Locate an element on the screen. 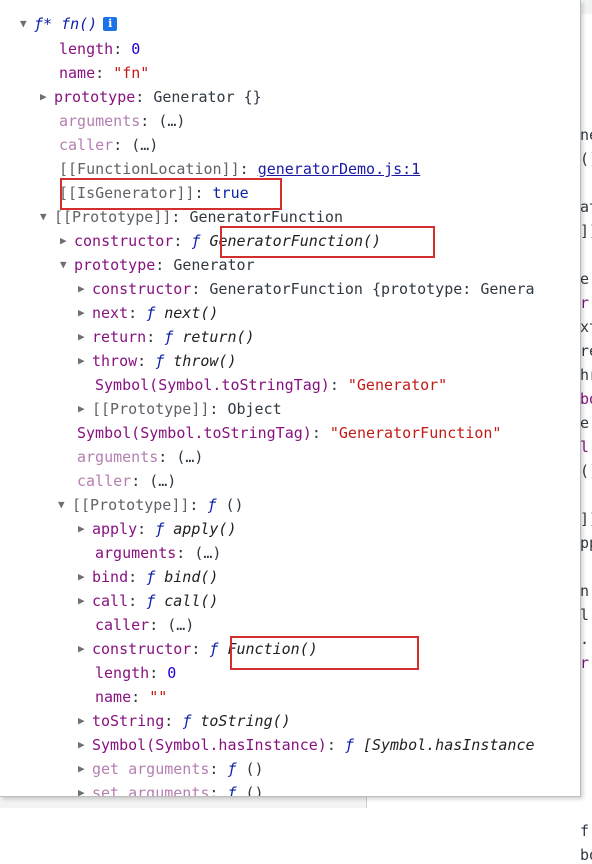 The width and height of the screenshot is (592, 864). prop-key: bind is located at coordinates (110, 577).